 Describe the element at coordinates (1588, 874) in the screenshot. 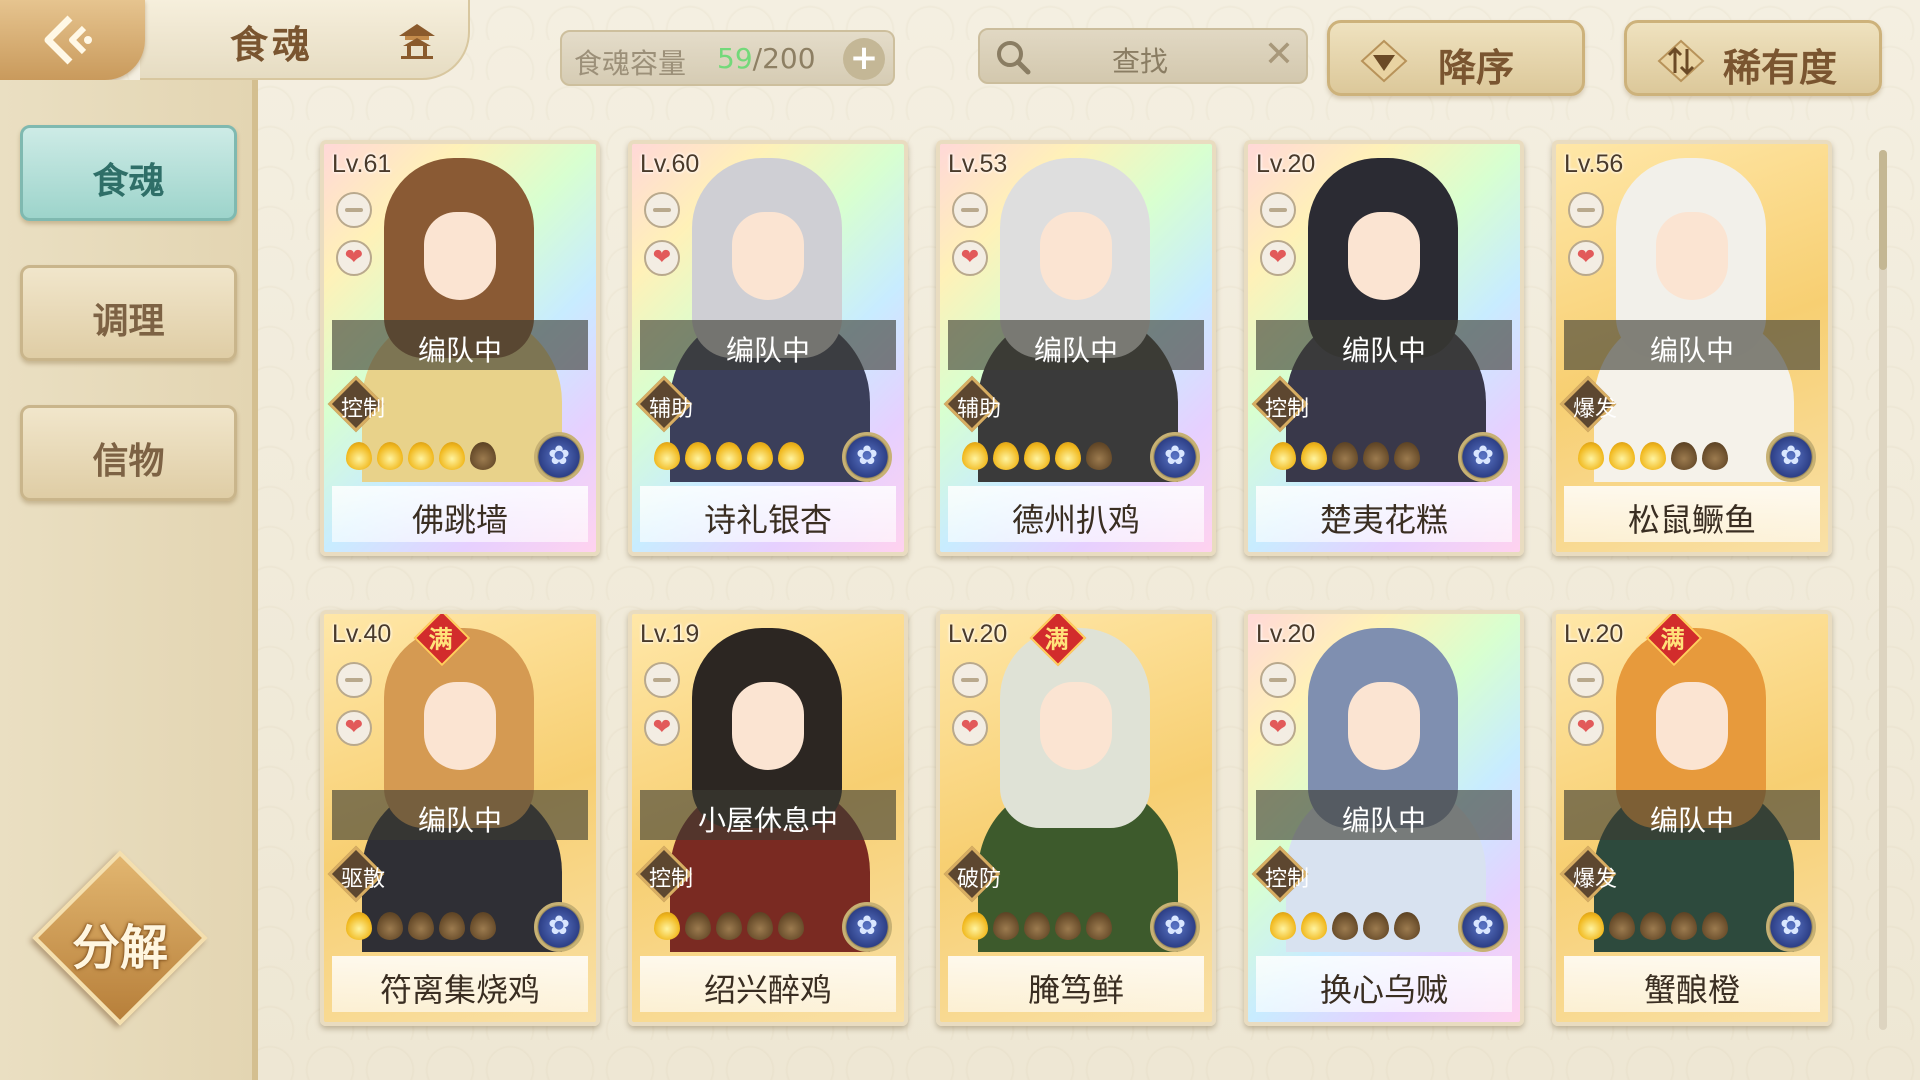

I see `role-badge: 爆发` at that location.